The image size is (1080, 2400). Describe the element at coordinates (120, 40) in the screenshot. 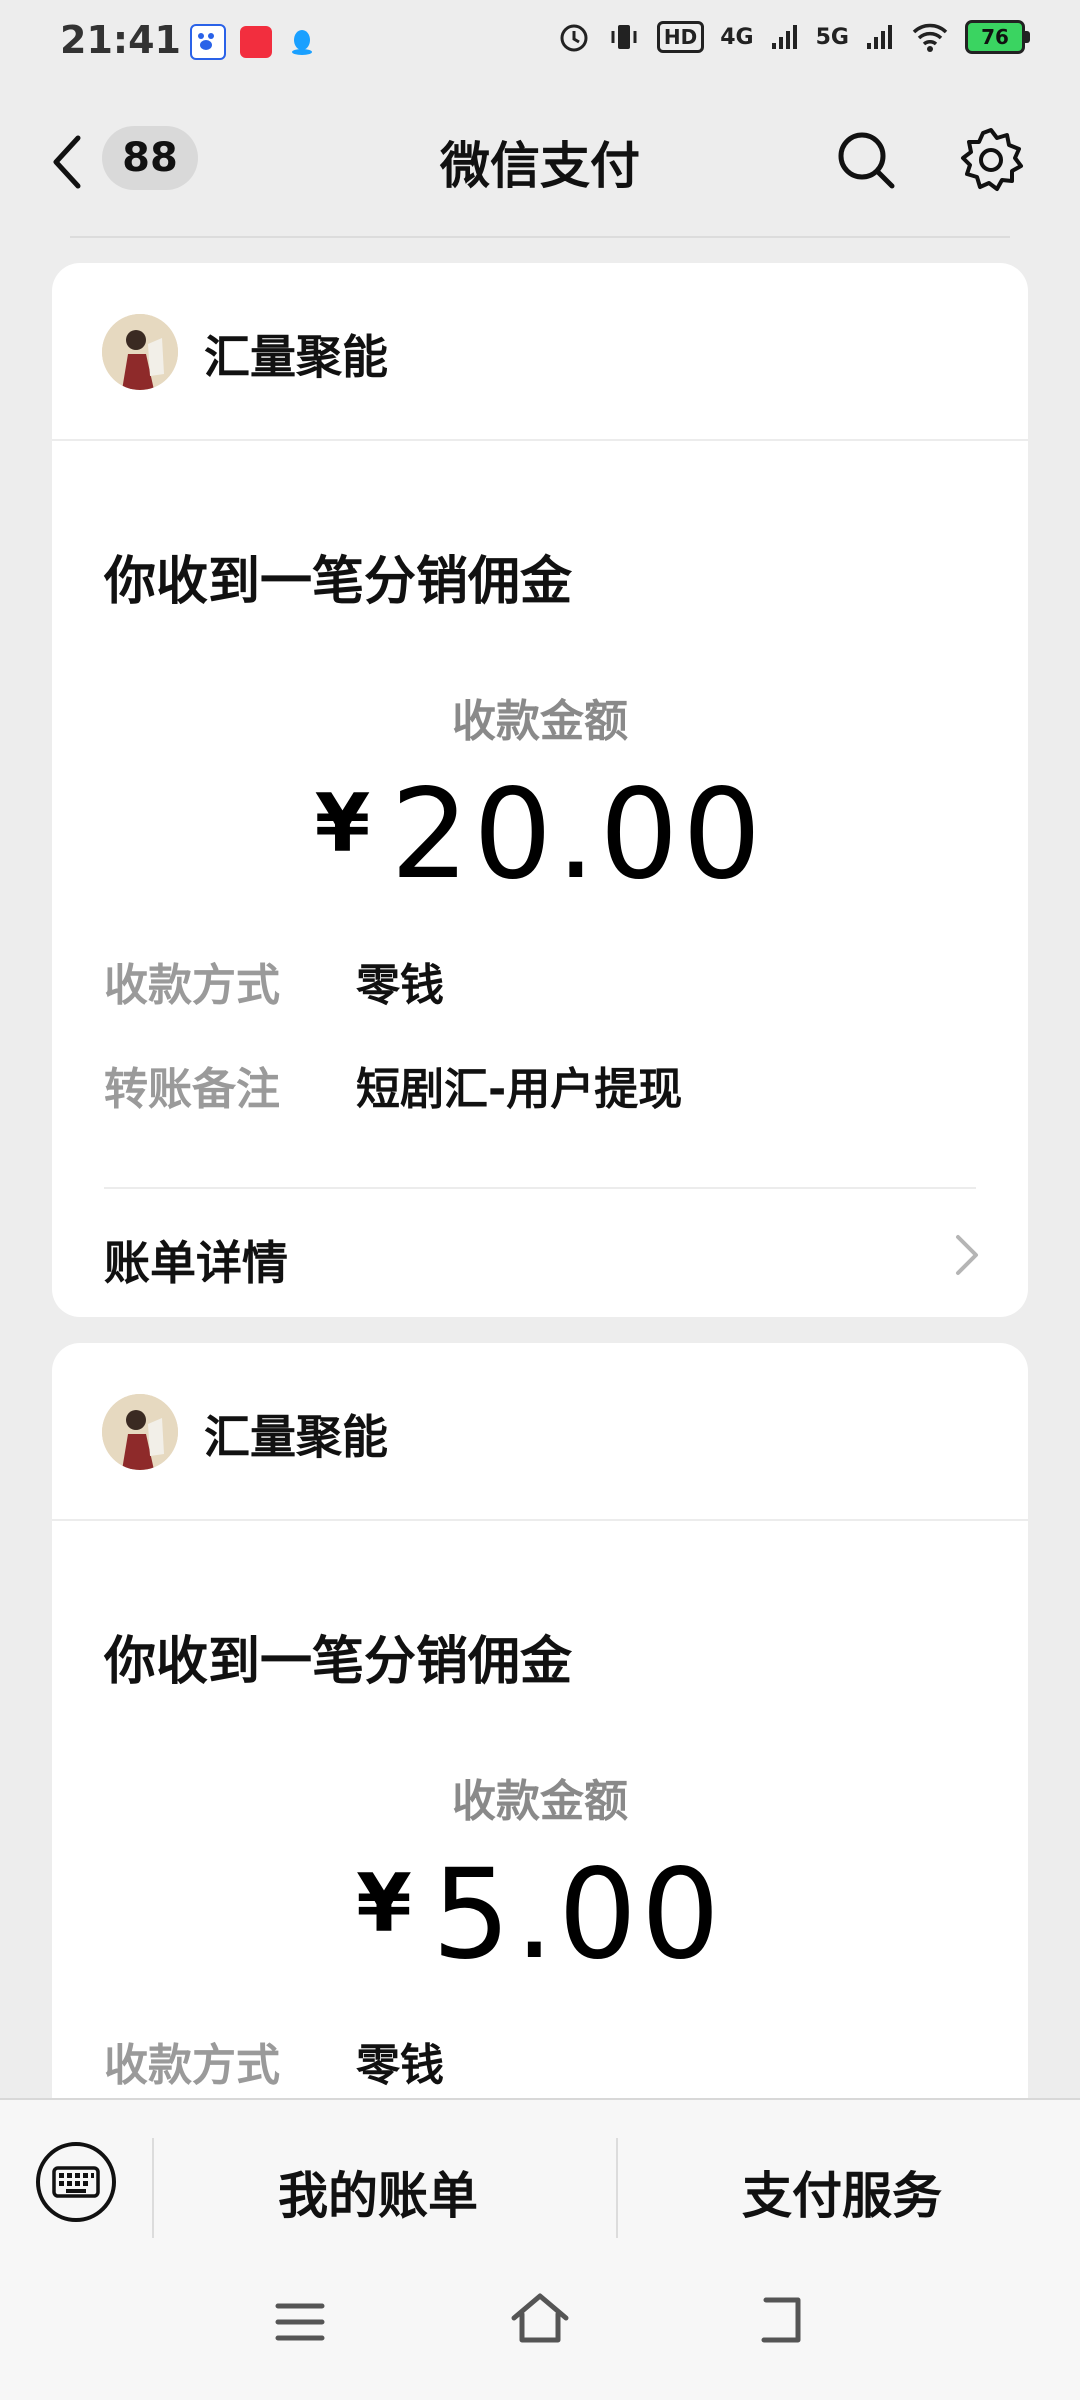

I see `status-time: 21:41` at that location.